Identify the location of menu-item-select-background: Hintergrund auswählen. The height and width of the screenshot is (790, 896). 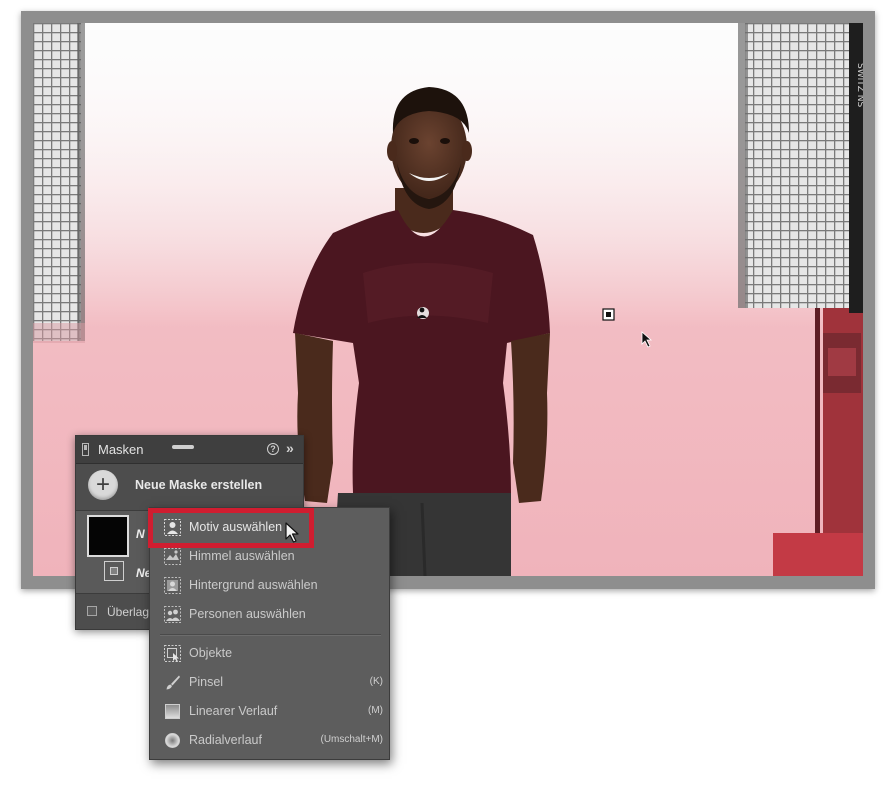
(269, 585).